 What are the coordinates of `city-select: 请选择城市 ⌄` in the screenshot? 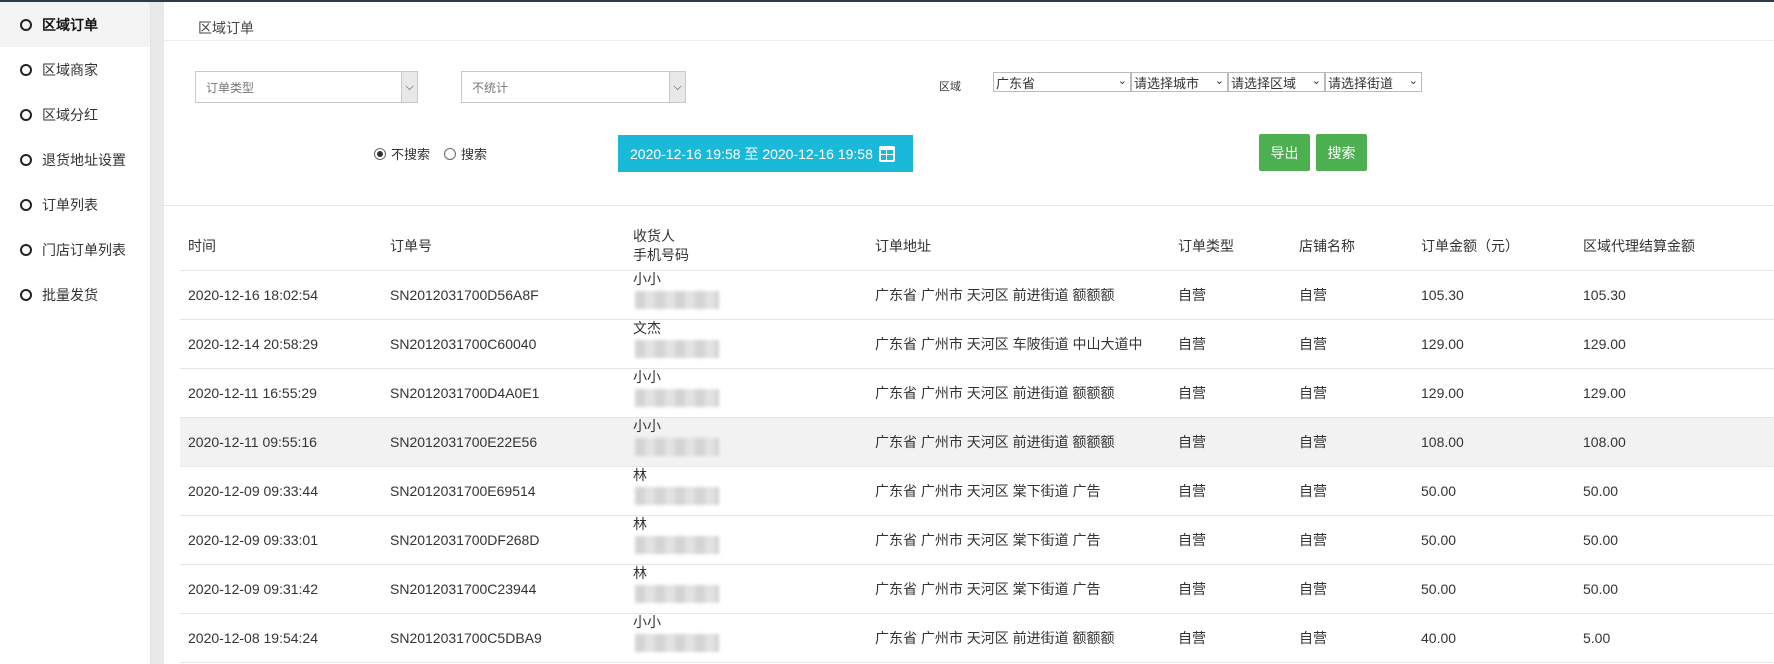 It's located at (1179, 82).